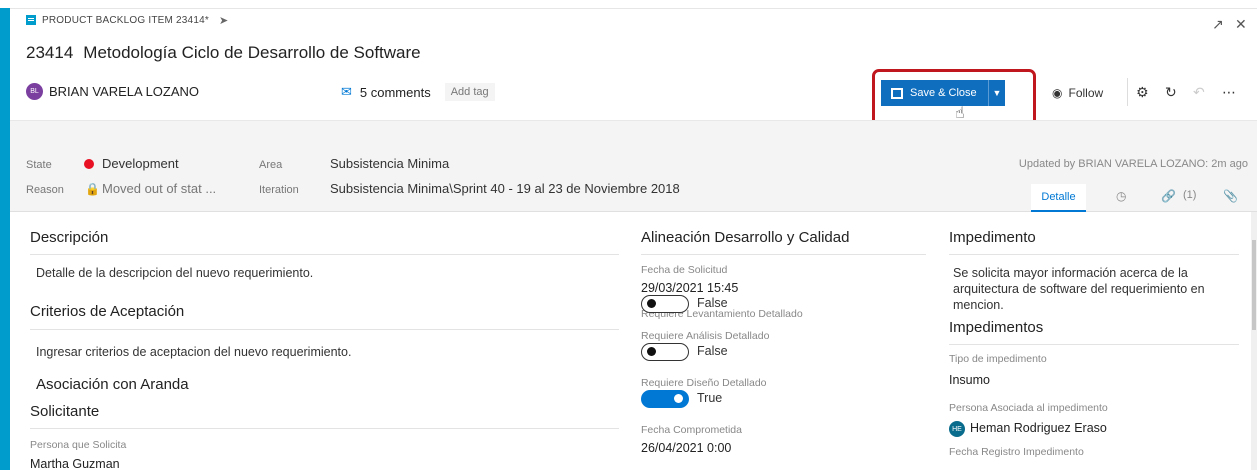  What do you see at coordinates (1171, 92) in the screenshot?
I see `refresh-icon: ↻` at bounding box center [1171, 92].